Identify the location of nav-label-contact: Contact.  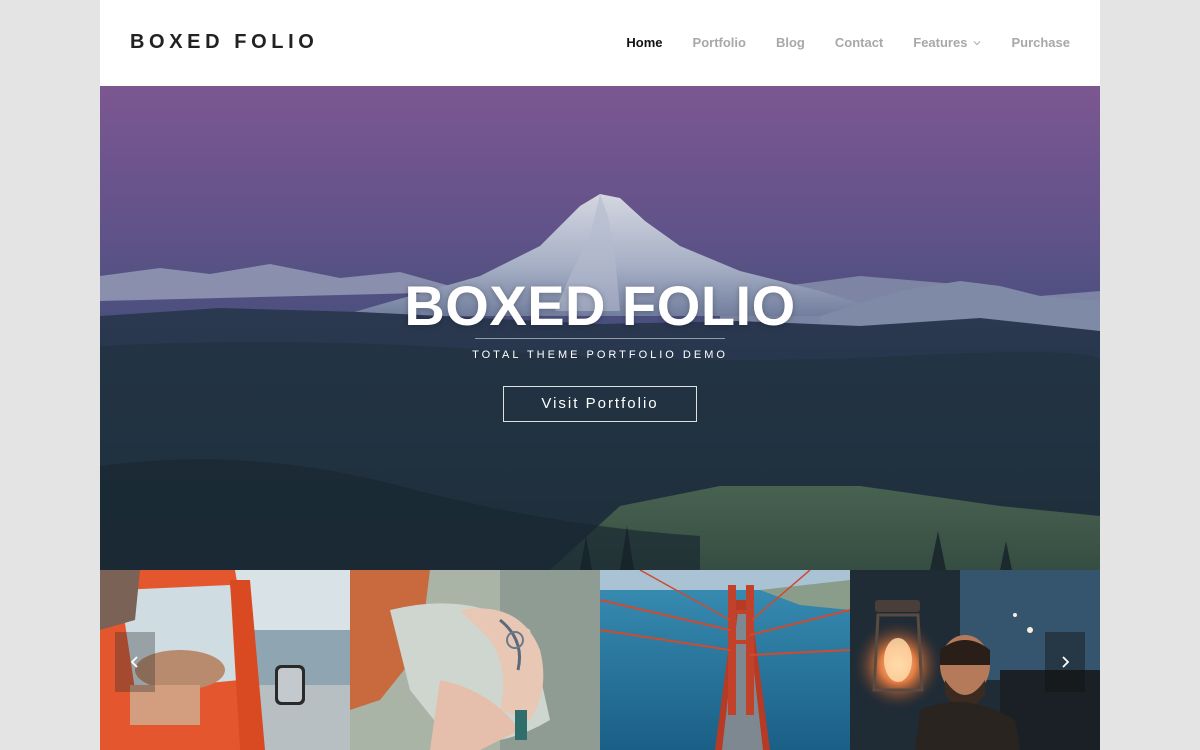
(859, 42).